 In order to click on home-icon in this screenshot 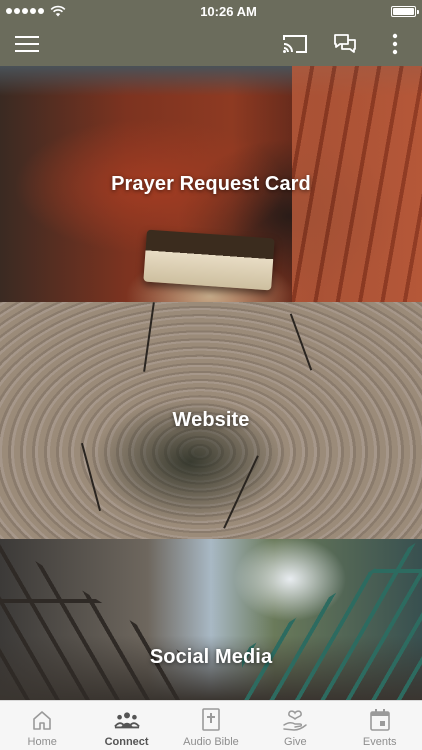, I will do `click(42, 720)`.